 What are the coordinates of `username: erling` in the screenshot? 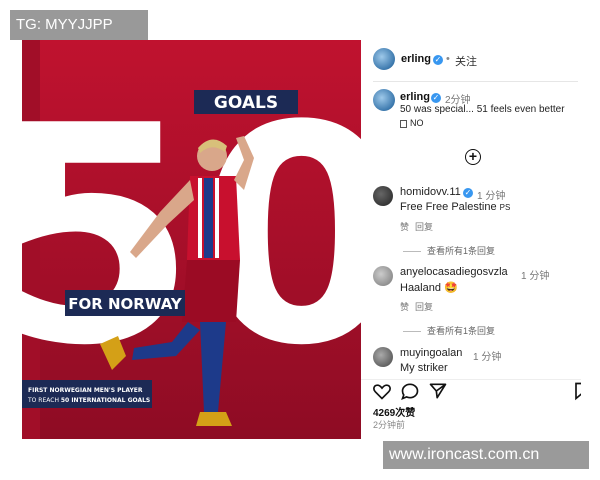 It's located at (416, 59).